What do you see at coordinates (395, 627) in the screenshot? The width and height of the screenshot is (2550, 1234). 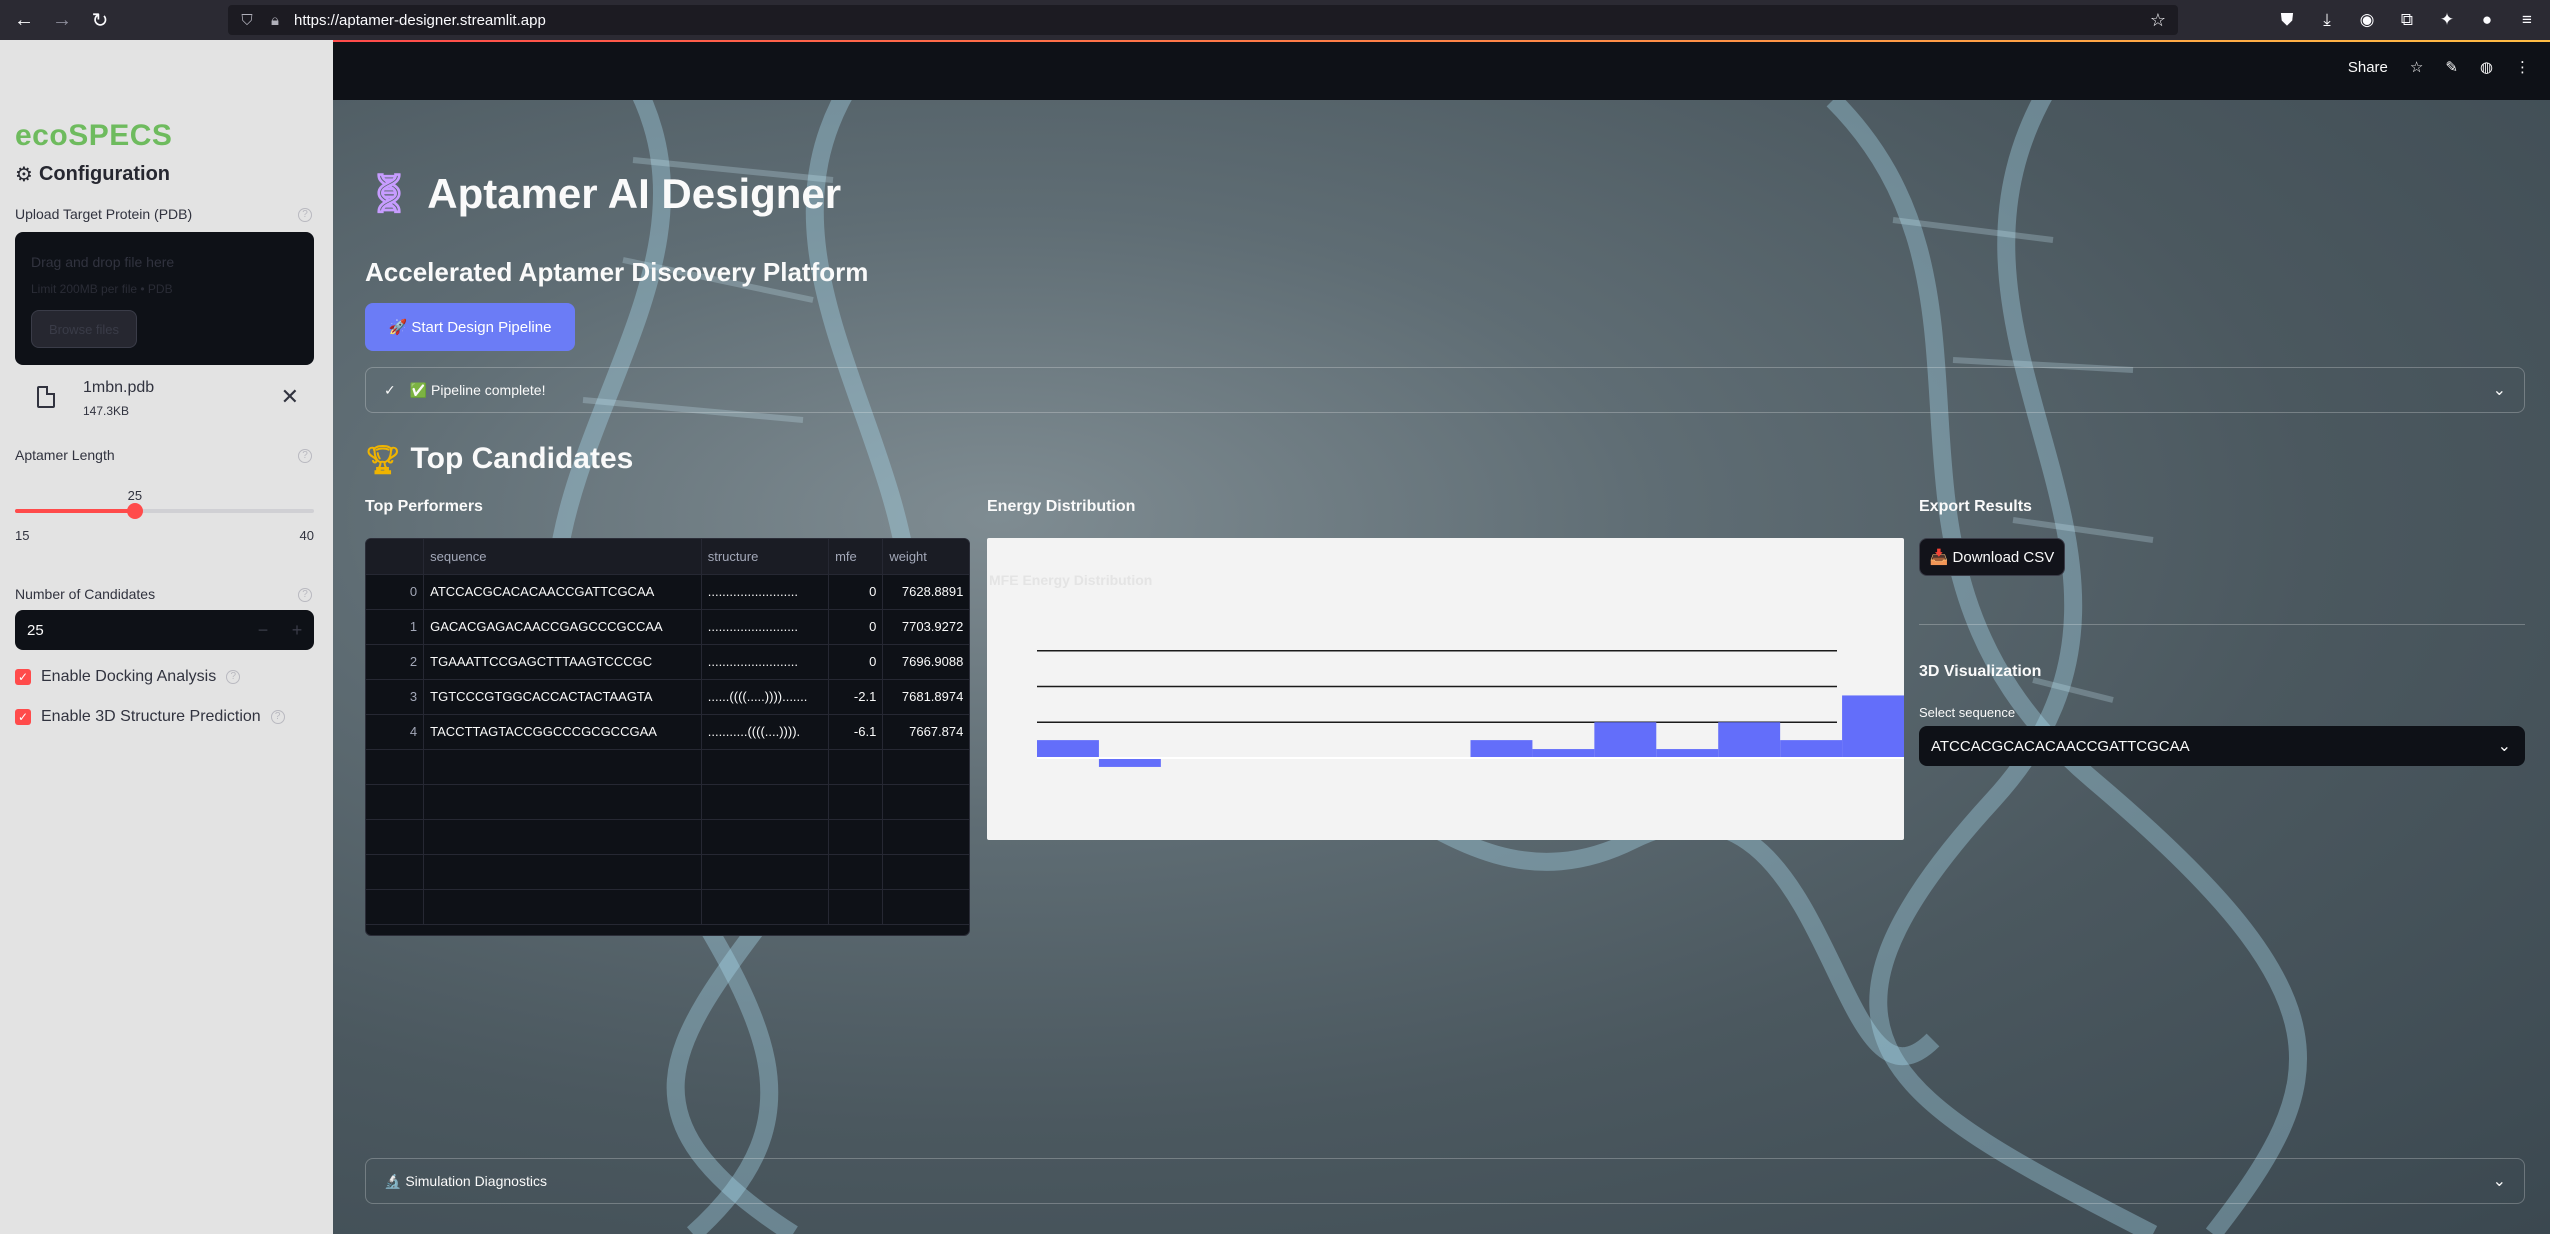 I see `table-cell: 1` at bounding box center [395, 627].